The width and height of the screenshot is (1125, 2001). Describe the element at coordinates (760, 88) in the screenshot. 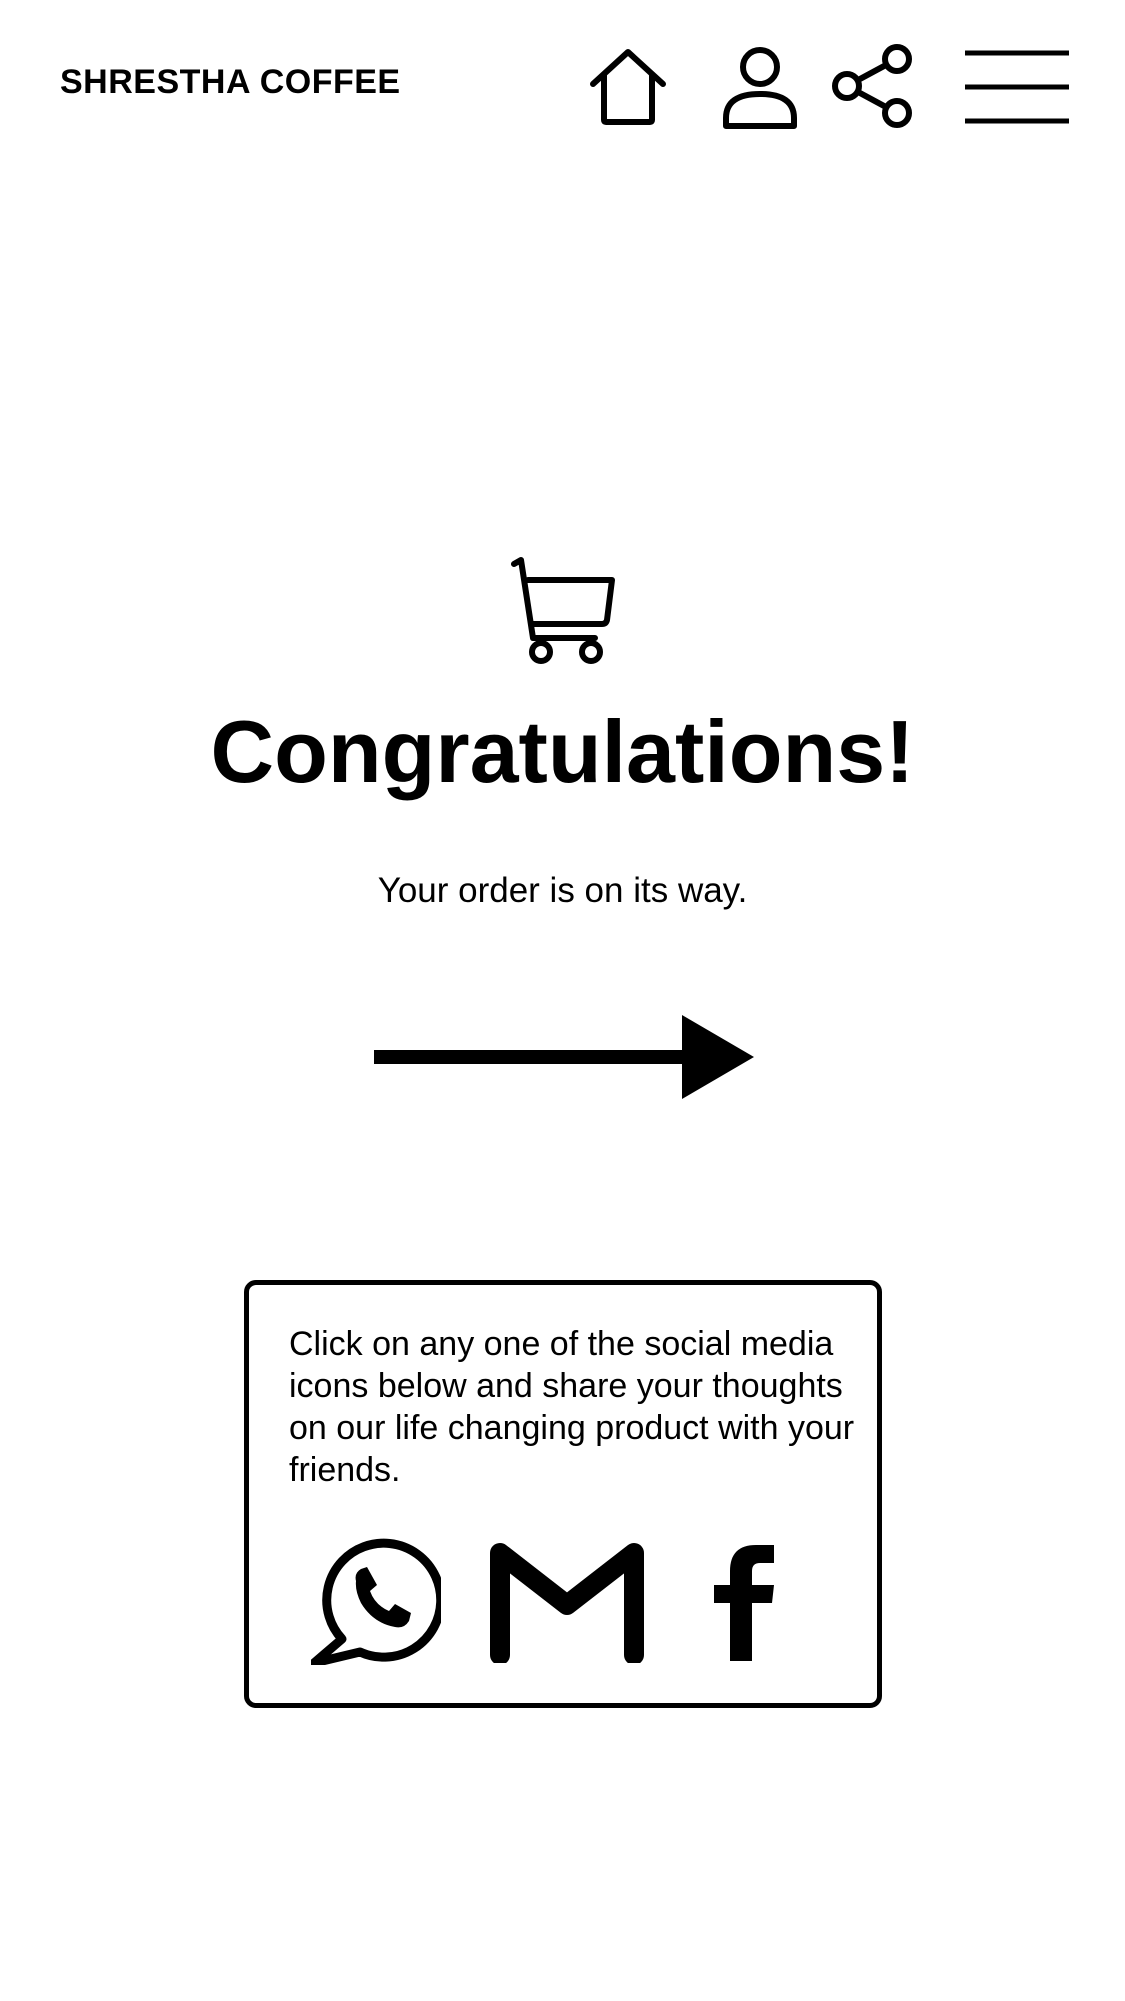

I see `user-icon` at that location.